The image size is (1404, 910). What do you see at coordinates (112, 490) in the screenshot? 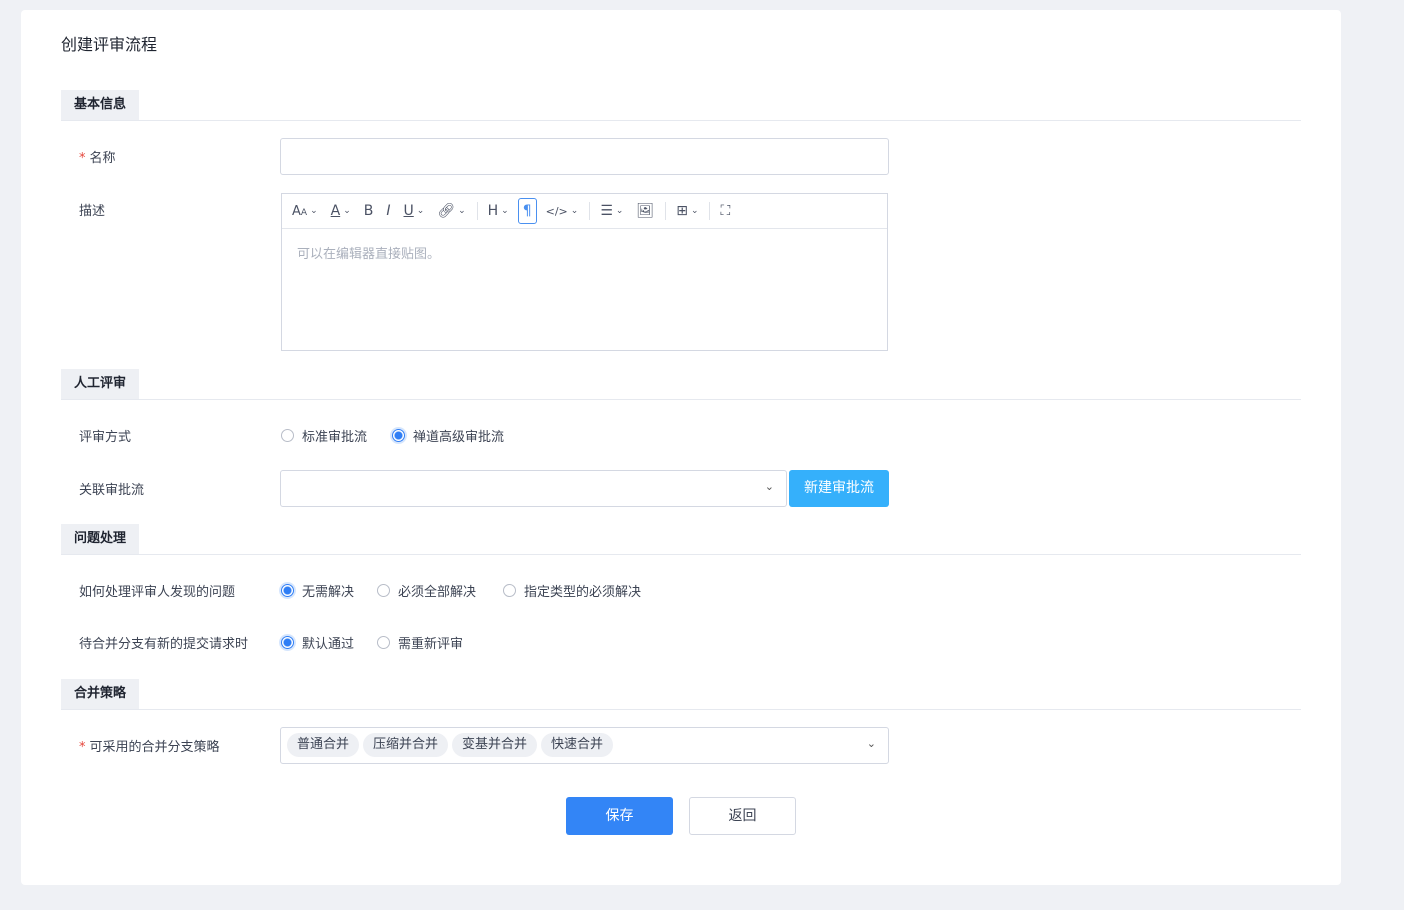
I see `flow-label: 关联审批流` at bounding box center [112, 490].